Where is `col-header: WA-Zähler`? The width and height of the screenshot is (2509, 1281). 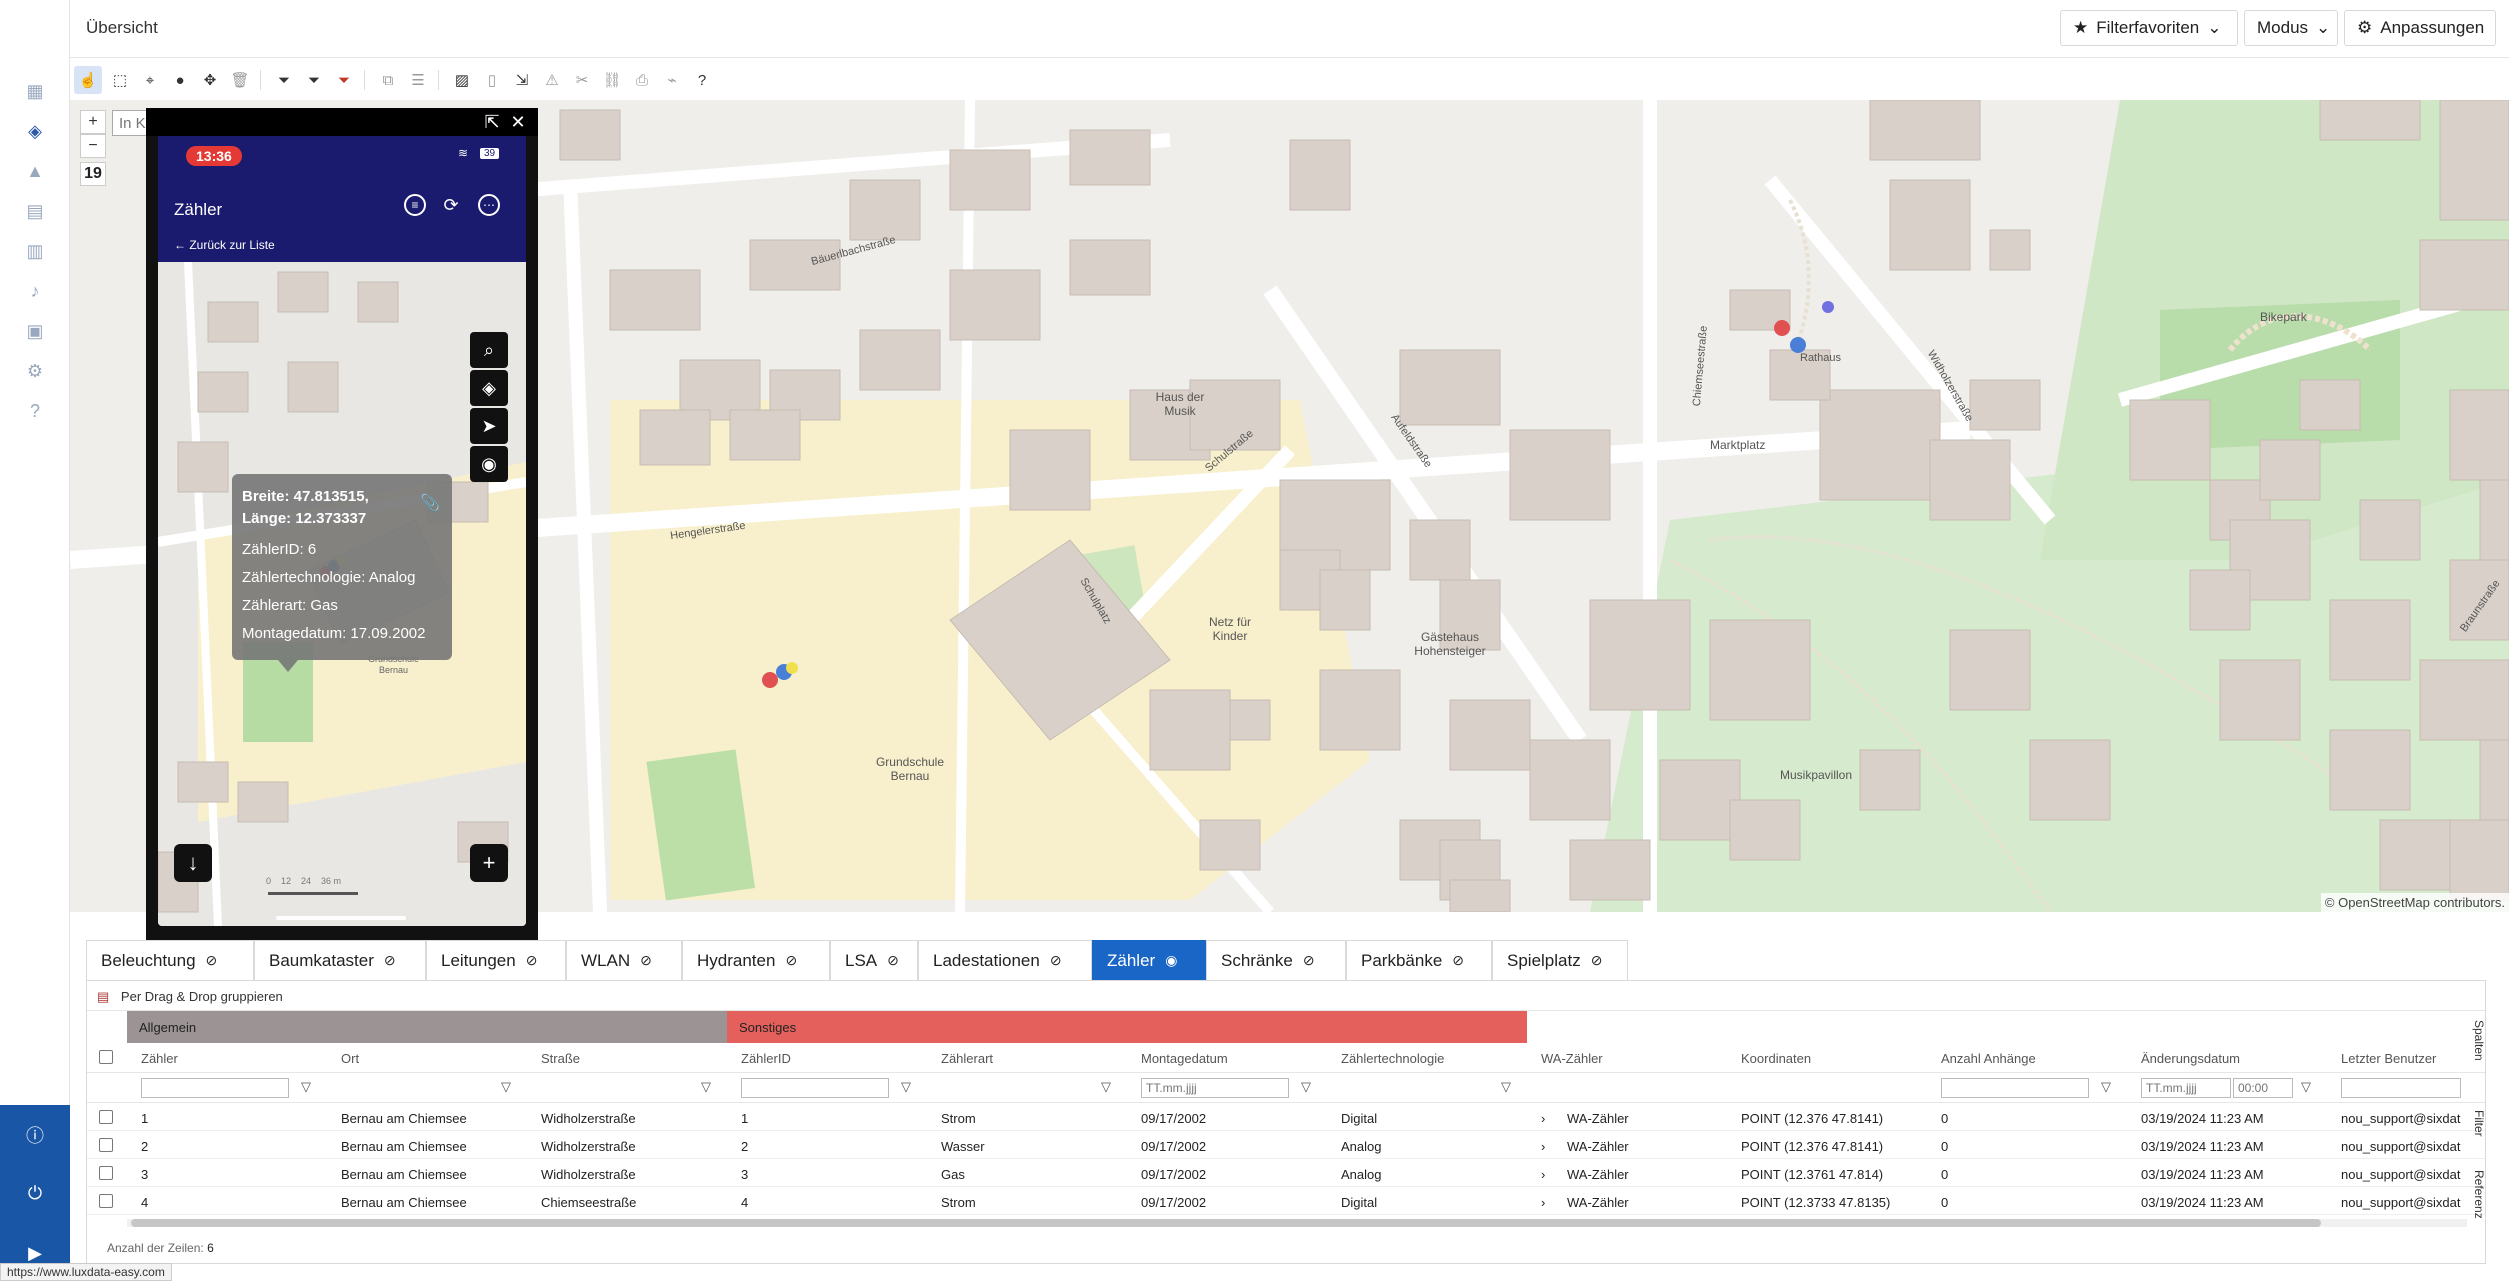
col-header: WA-Zähler is located at coordinates (1572, 1058).